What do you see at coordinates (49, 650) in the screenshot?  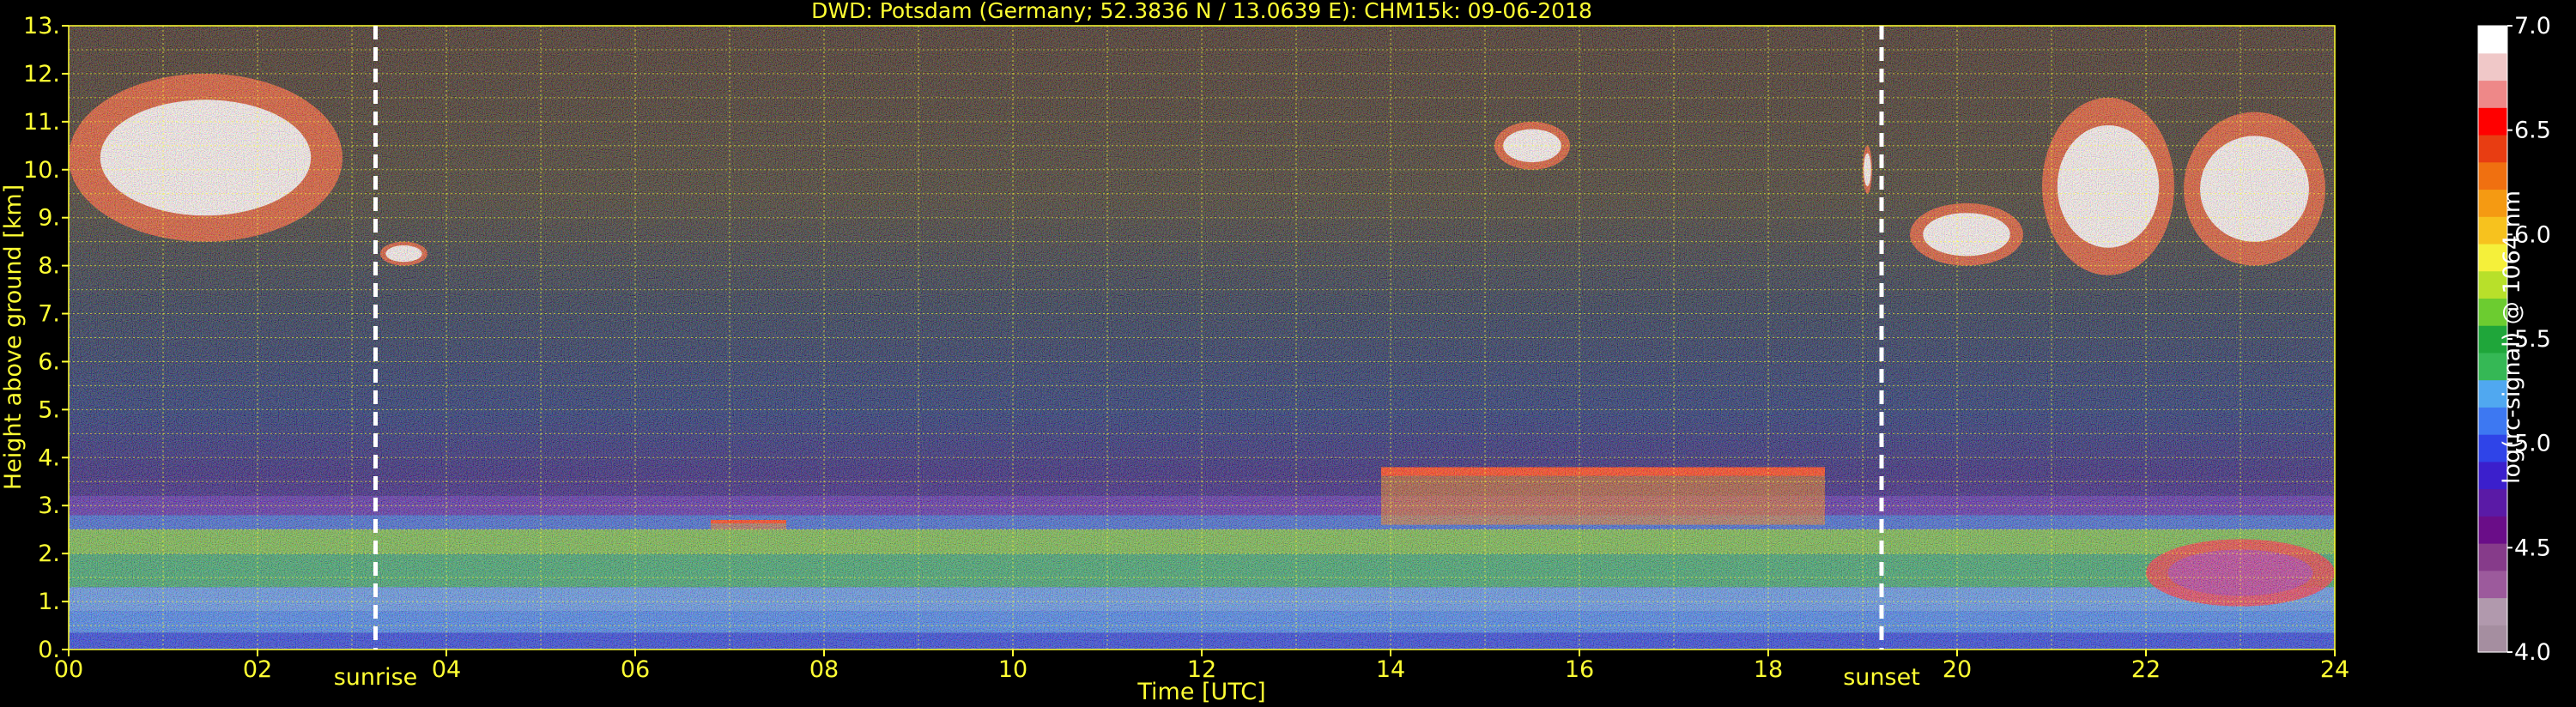 I see `y-tick-label: 0.` at bounding box center [49, 650].